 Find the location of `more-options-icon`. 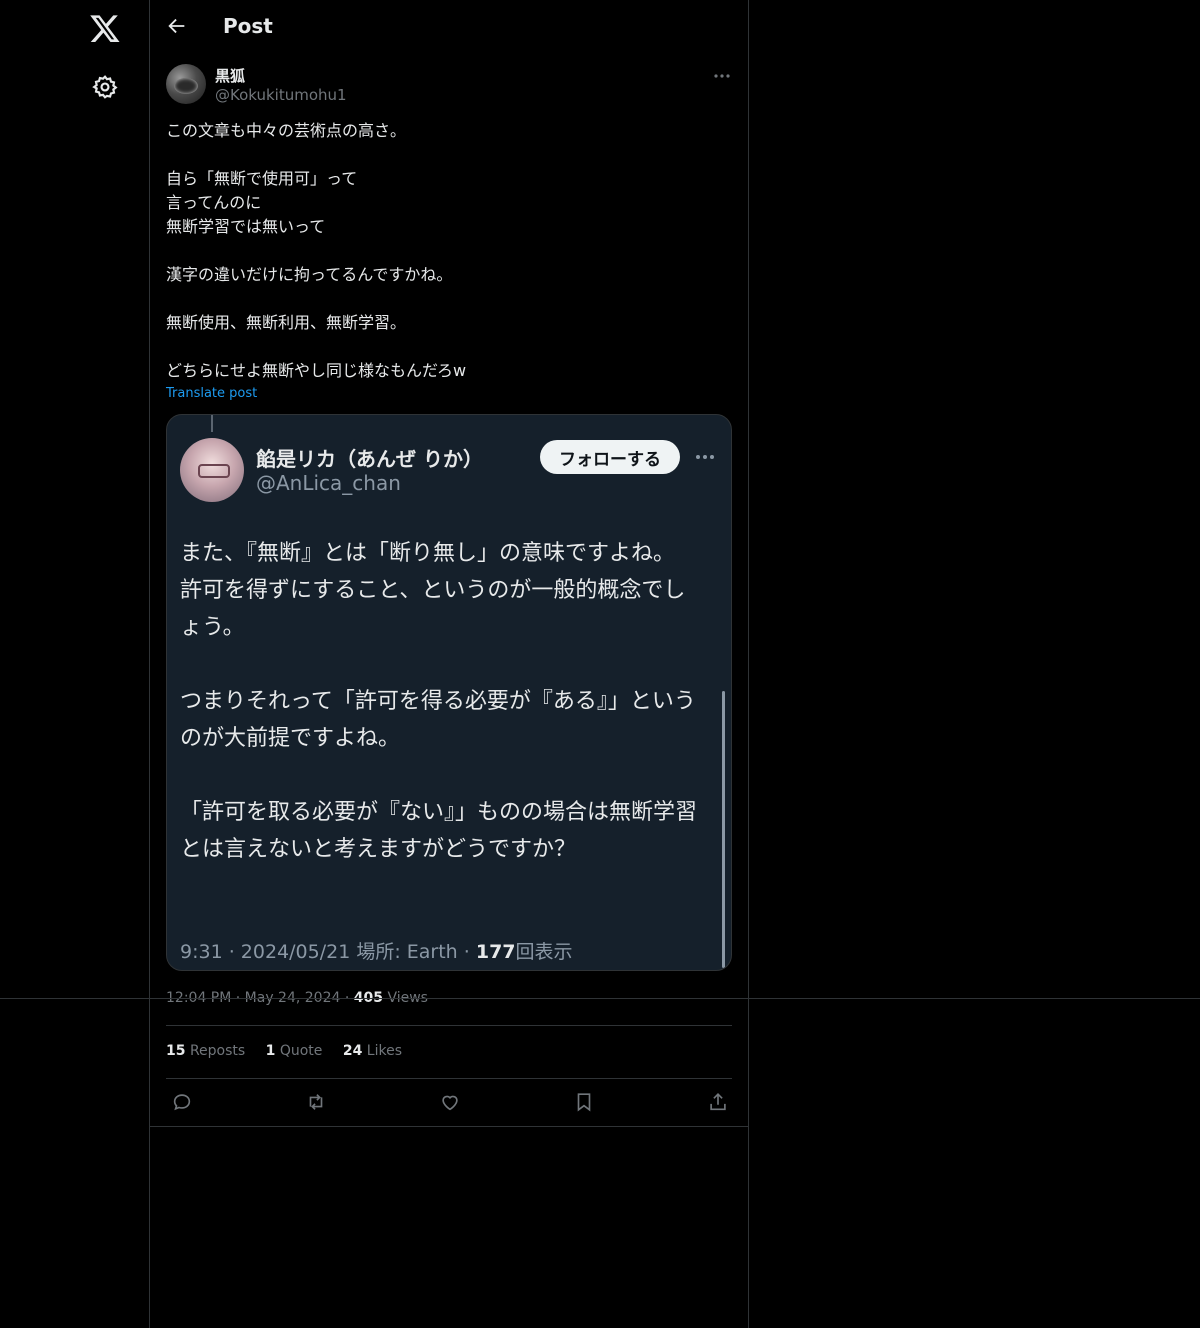

more-options-icon is located at coordinates (722, 76).